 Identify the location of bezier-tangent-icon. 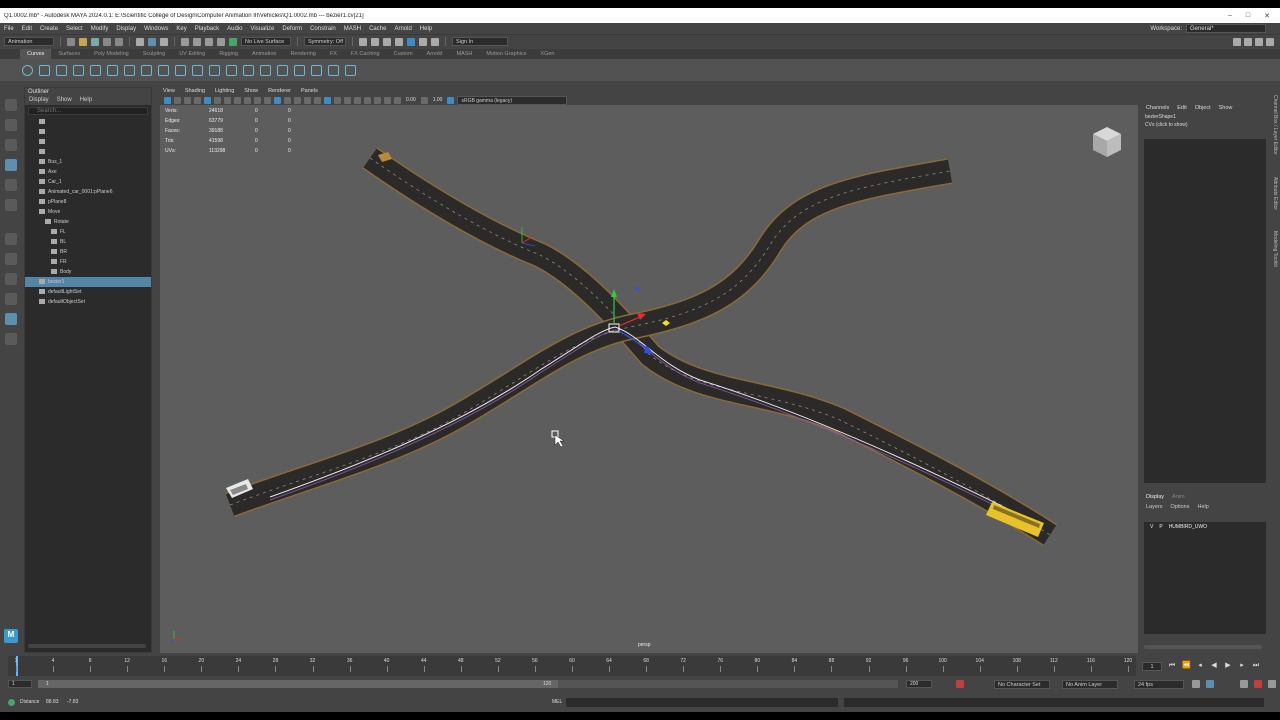
(299, 70).